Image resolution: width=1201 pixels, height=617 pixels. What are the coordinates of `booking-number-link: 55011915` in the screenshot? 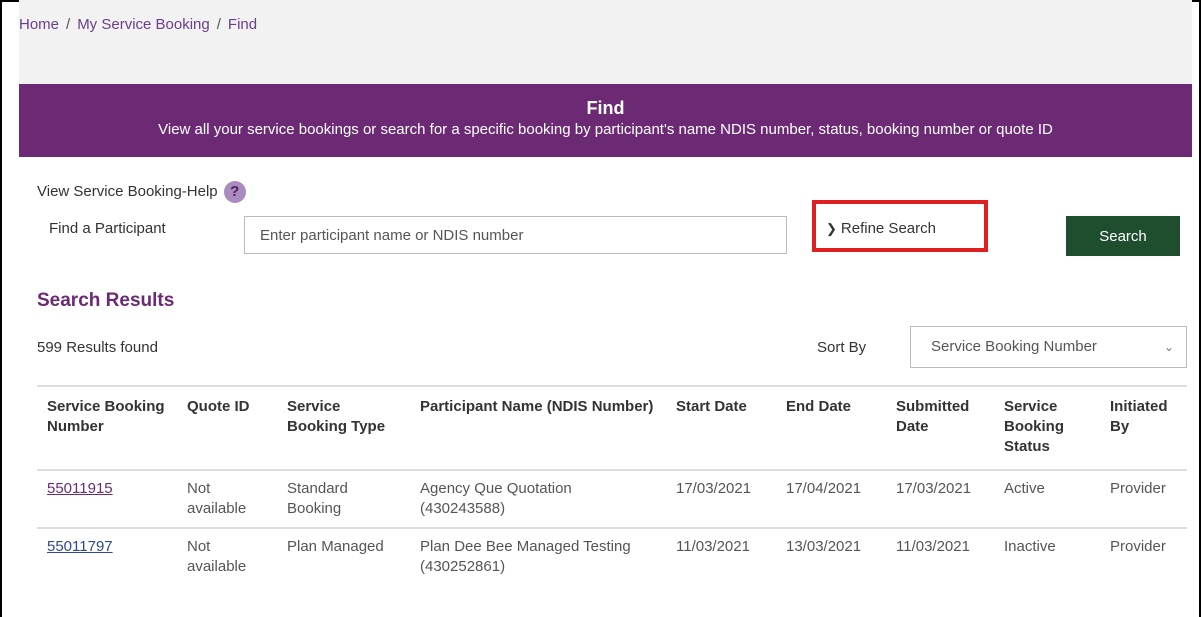 It's located at (80, 488).